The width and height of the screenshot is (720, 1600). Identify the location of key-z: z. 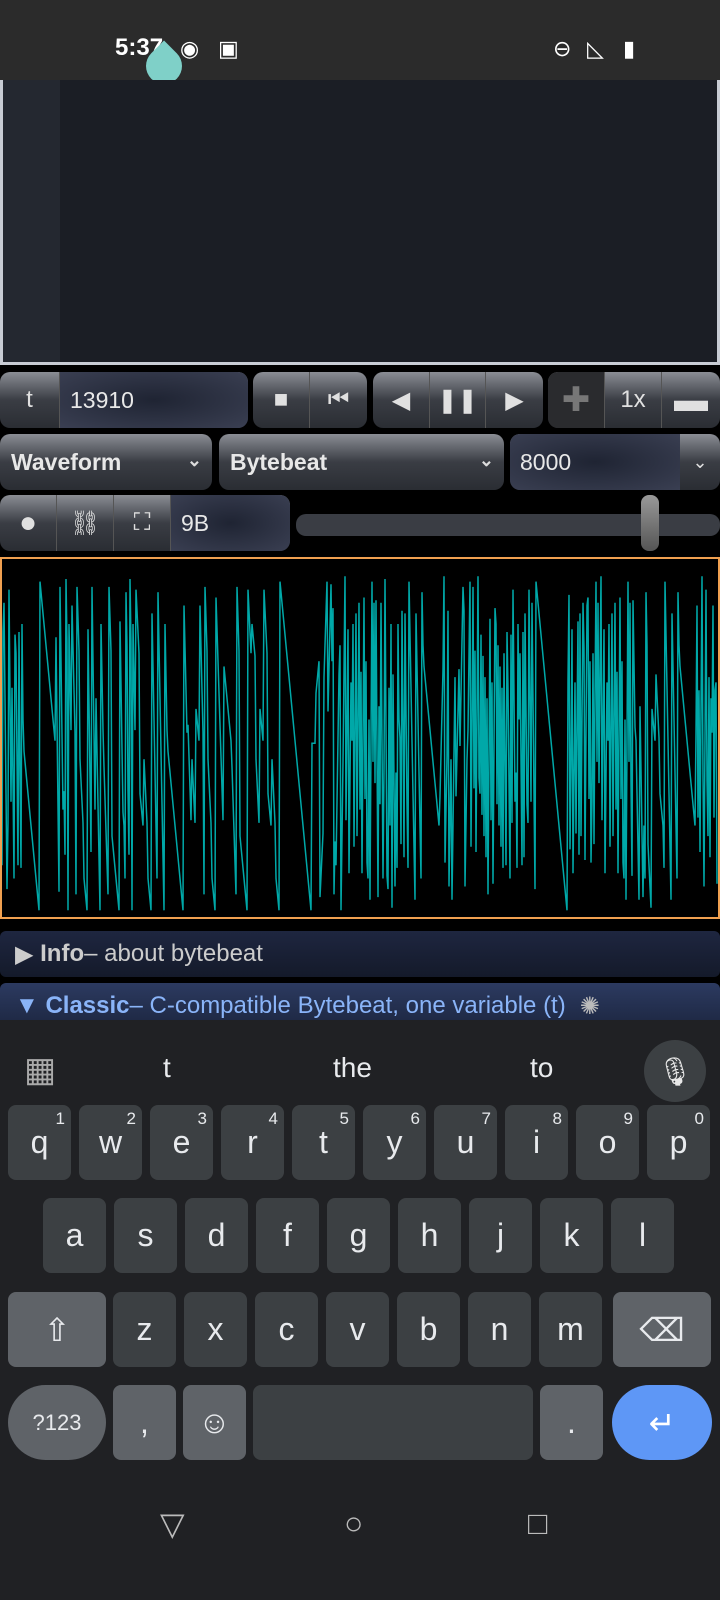
(144, 1329).